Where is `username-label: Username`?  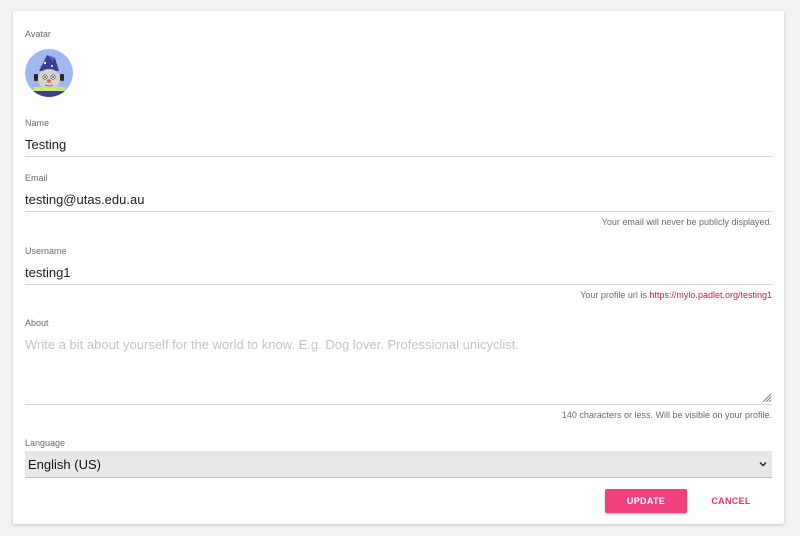 username-label: Username is located at coordinates (46, 251).